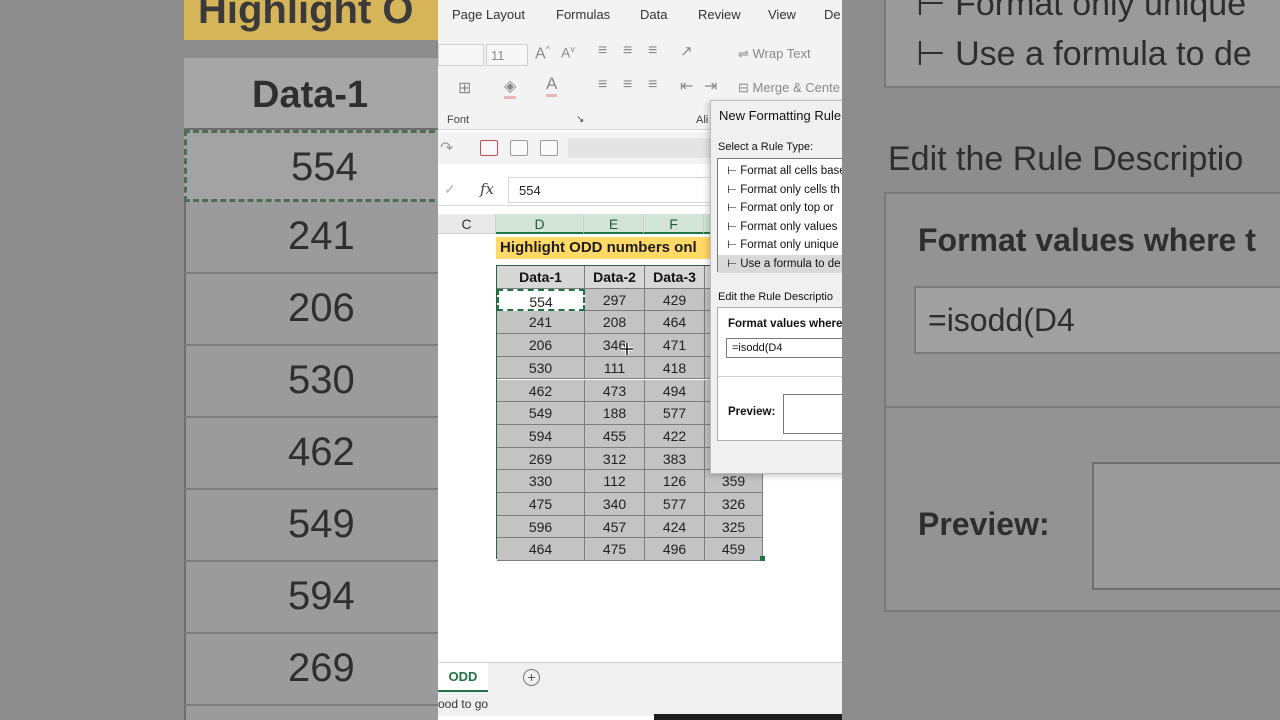 The image size is (1280, 720). Describe the element at coordinates (541, 368) in the screenshot. I see `data-cell: 530` at that location.